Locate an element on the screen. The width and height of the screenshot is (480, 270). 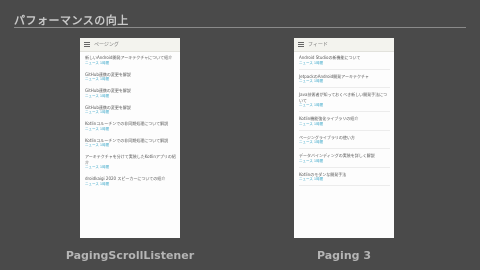
list-item: Java技術者が知っておくべき新しい開発手法について ニュース 1時間 is located at coordinates (344, 102).